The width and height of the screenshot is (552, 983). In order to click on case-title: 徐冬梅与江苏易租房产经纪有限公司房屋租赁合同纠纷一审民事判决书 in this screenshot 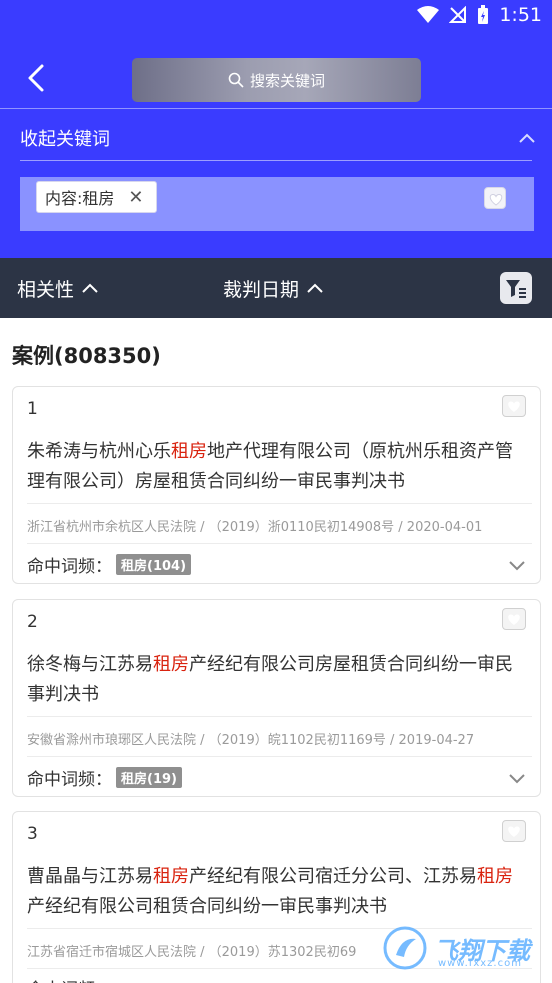, I will do `click(277, 680)`.